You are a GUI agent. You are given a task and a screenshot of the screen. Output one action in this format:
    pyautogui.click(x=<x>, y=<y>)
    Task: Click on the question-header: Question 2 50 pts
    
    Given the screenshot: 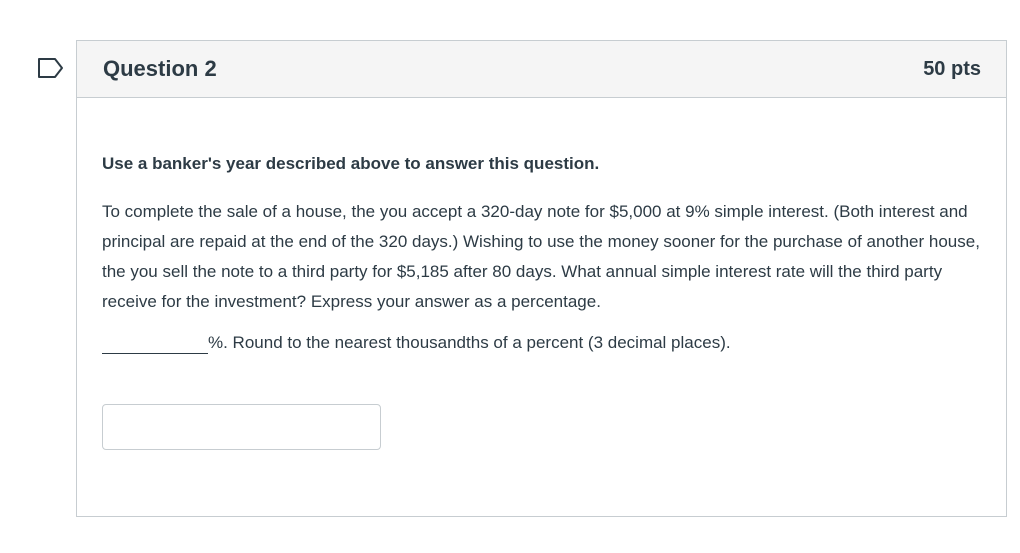 What is the action you would take?
    pyautogui.click(x=541, y=69)
    